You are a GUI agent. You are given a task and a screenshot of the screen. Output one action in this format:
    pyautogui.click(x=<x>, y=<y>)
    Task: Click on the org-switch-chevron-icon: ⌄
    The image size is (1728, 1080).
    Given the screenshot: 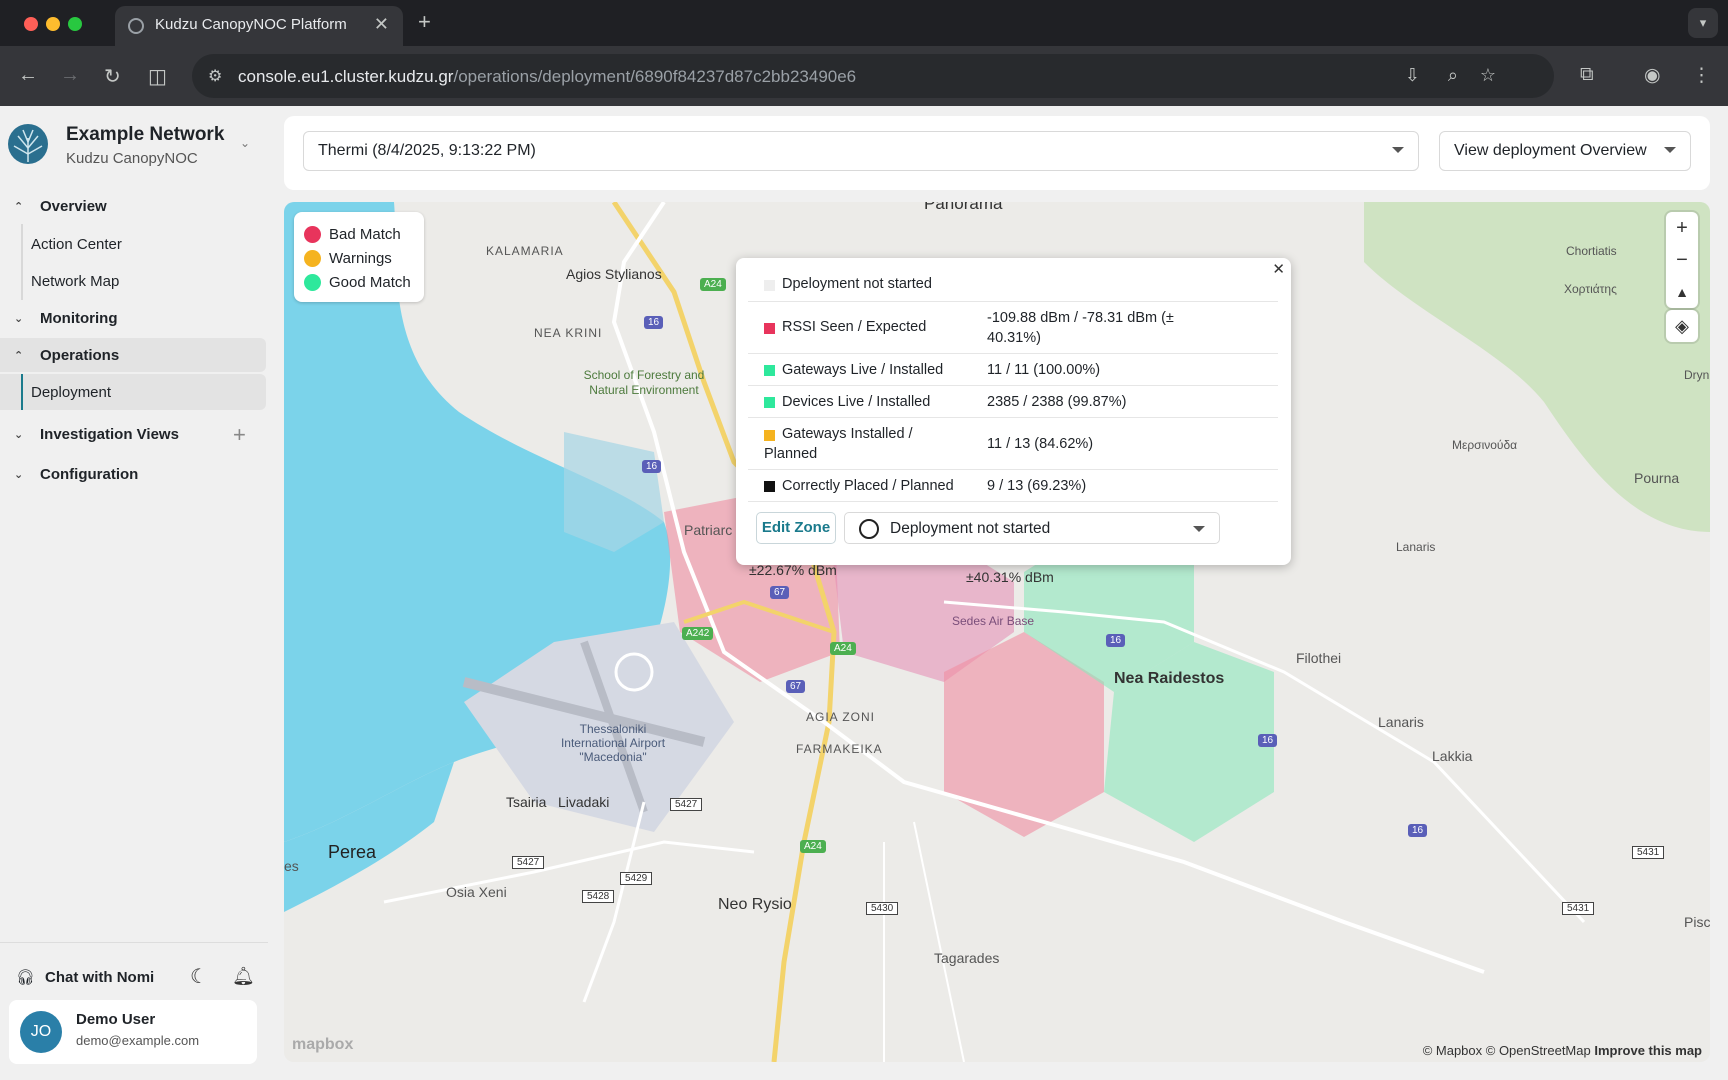 What is the action you would take?
    pyautogui.click(x=245, y=143)
    